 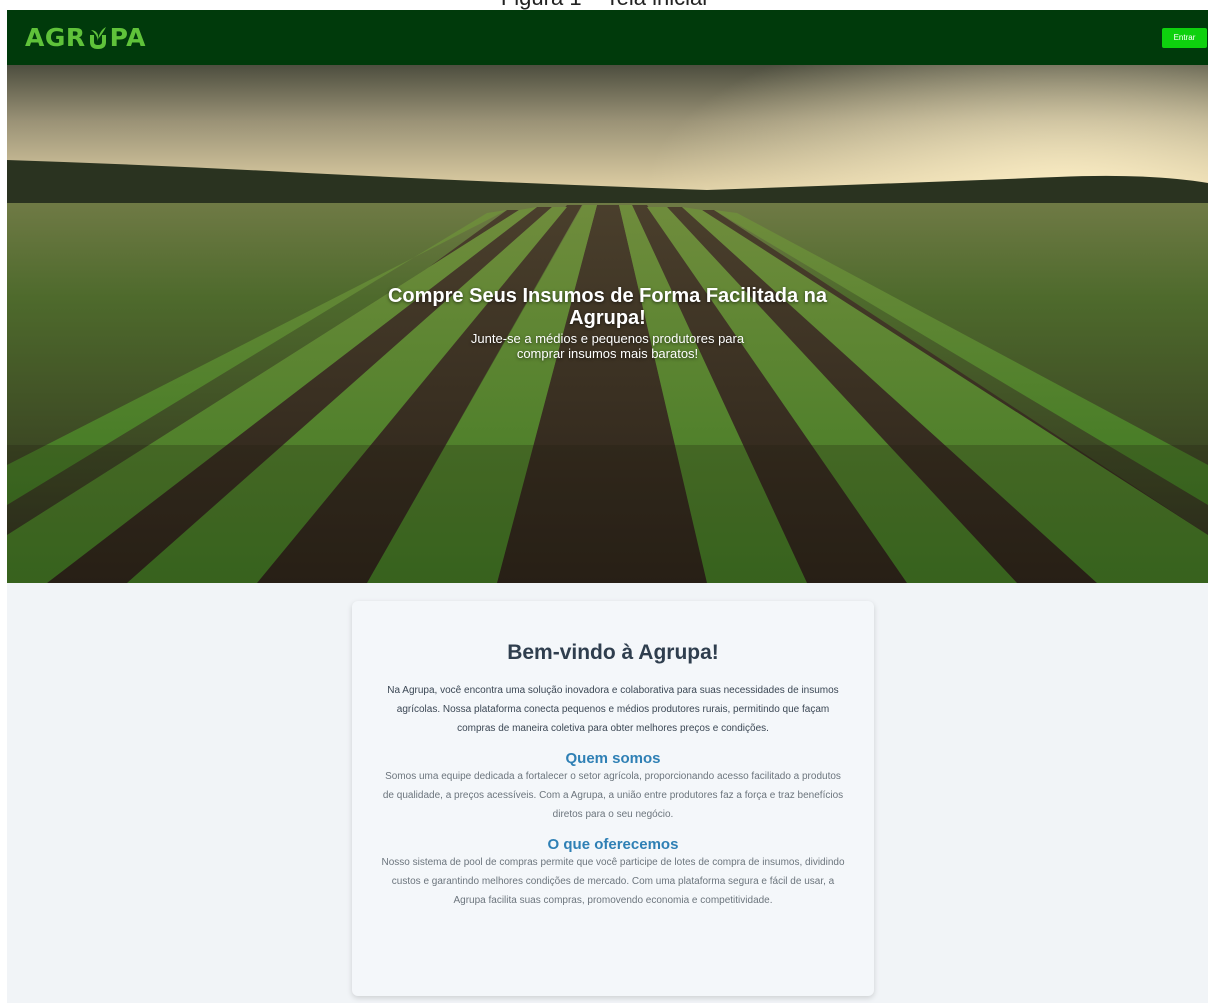 What do you see at coordinates (128, 37) in the screenshot?
I see `logo-text-right: PA` at bounding box center [128, 37].